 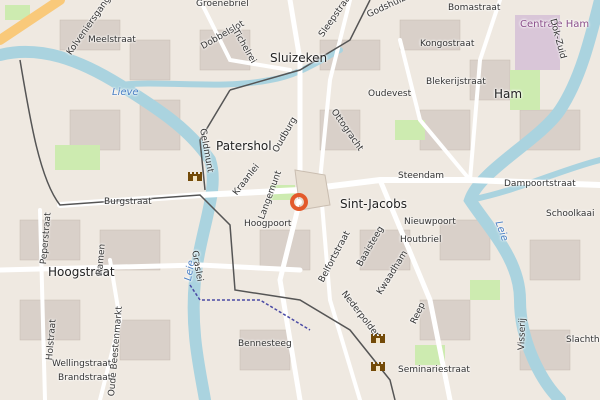 What do you see at coordinates (222, 4) in the screenshot?
I see `label-groenebriel: Groenebriel` at bounding box center [222, 4].